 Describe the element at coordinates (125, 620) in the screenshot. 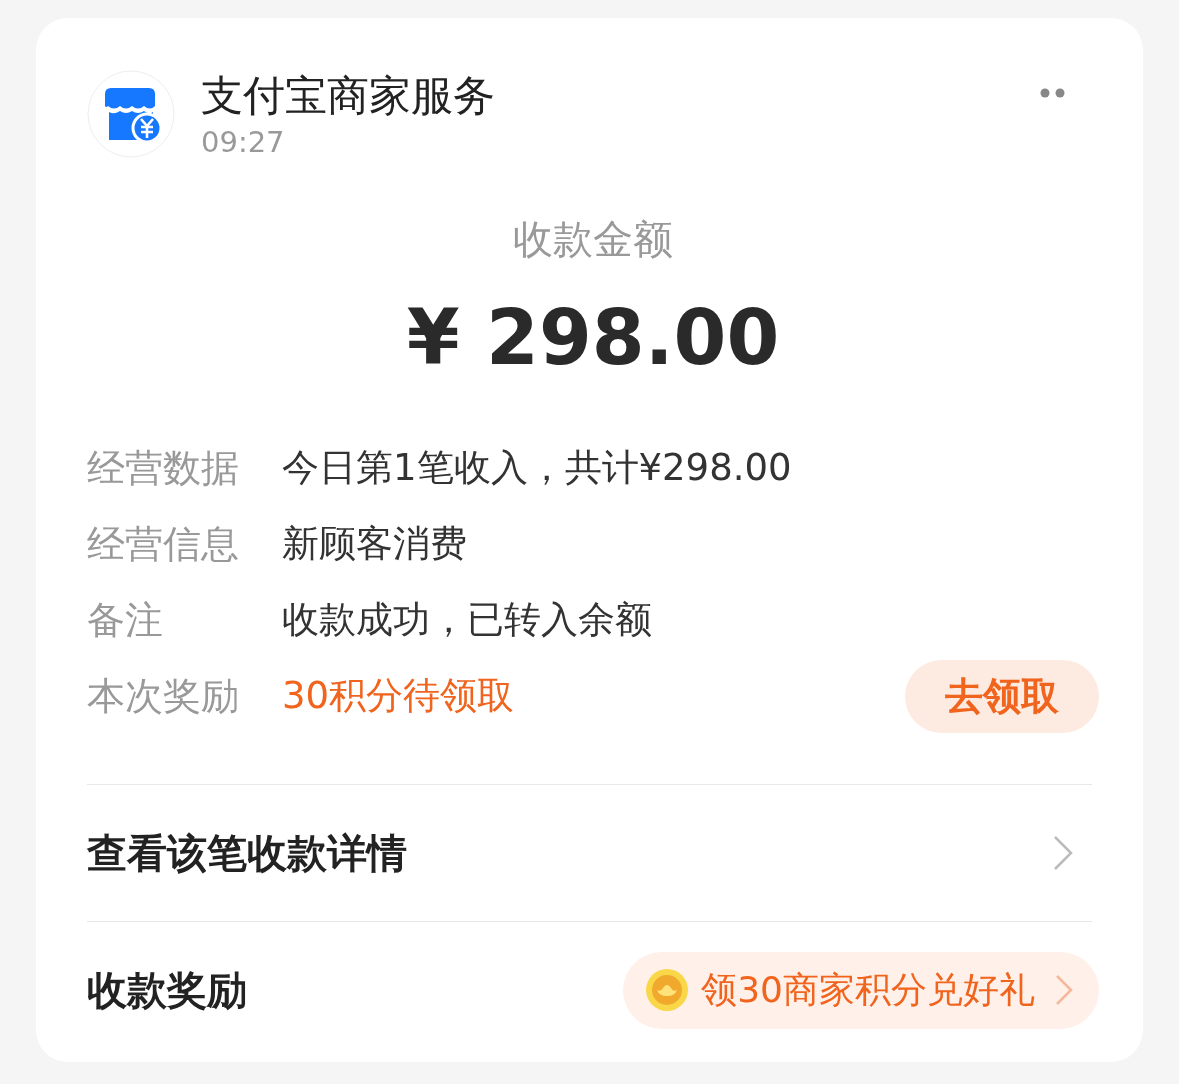

I see `detail-label: 备注` at that location.